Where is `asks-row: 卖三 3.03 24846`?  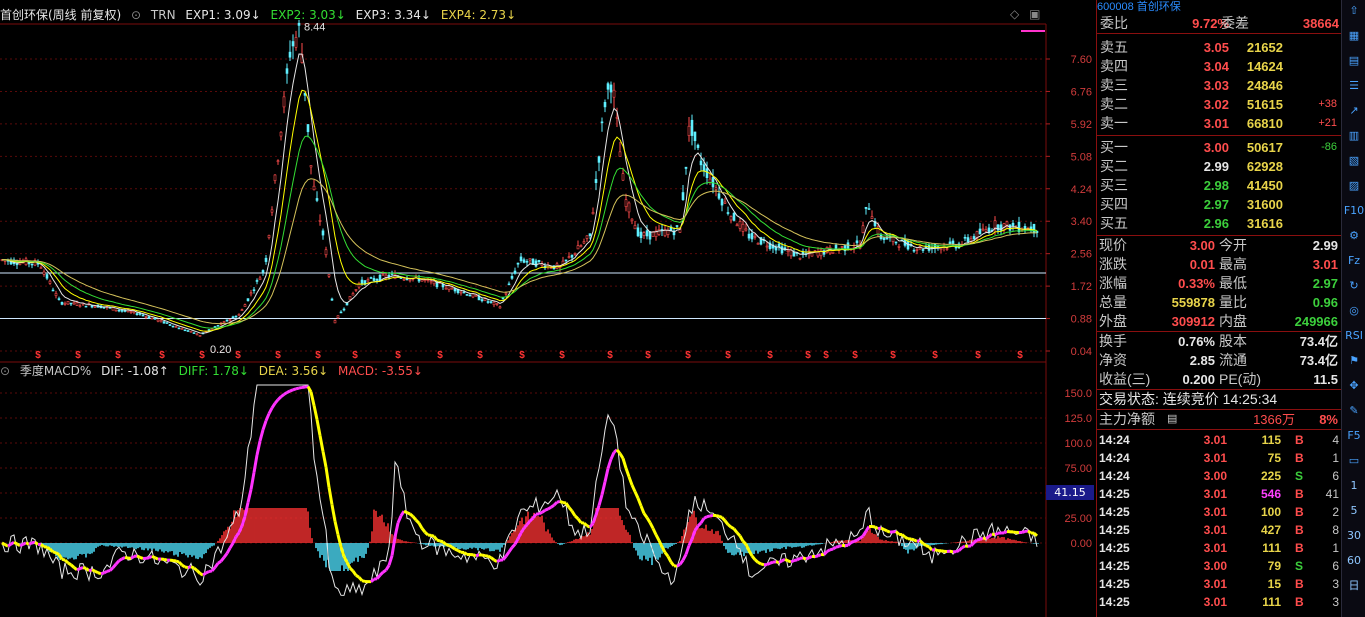
asks-row: 卖三 3.03 24846 is located at coordinates (1219, 85).